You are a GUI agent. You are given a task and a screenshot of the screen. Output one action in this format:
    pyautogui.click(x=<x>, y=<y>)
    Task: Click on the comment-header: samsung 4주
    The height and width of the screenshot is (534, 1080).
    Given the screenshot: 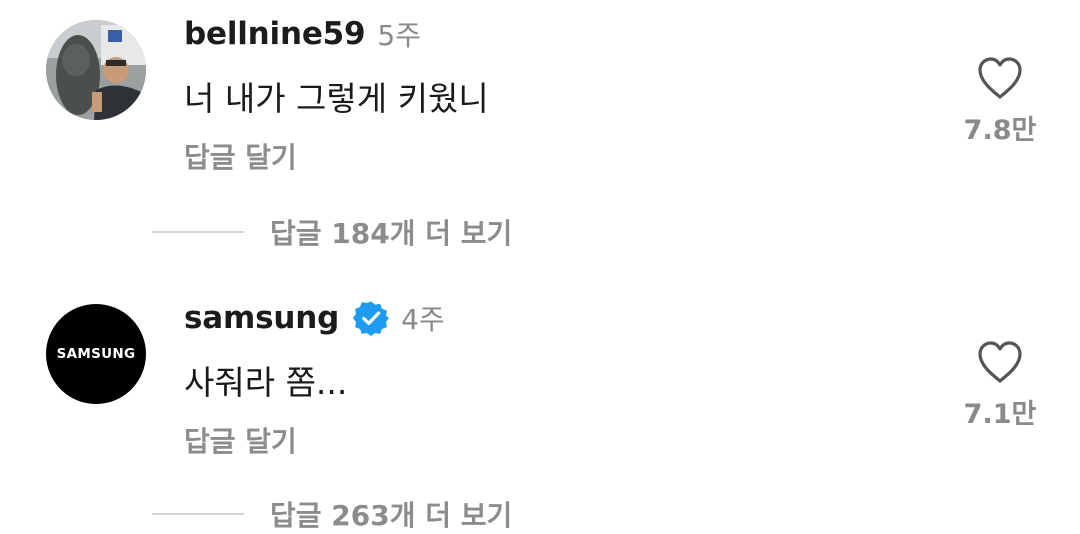 What is the action you would take?
    pyautogui.click(x=314, y=318)
    